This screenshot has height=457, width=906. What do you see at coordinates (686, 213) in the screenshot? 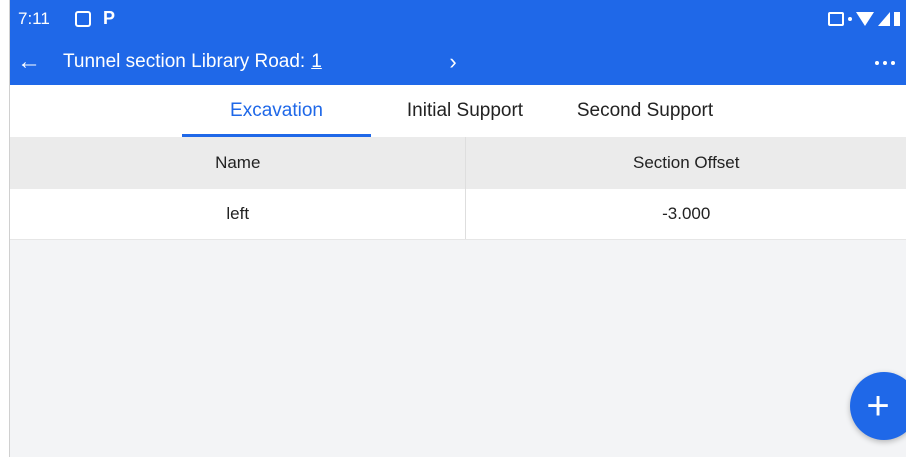
I see `cell-section-offset: -3.000` at bounding box center [686, 213].